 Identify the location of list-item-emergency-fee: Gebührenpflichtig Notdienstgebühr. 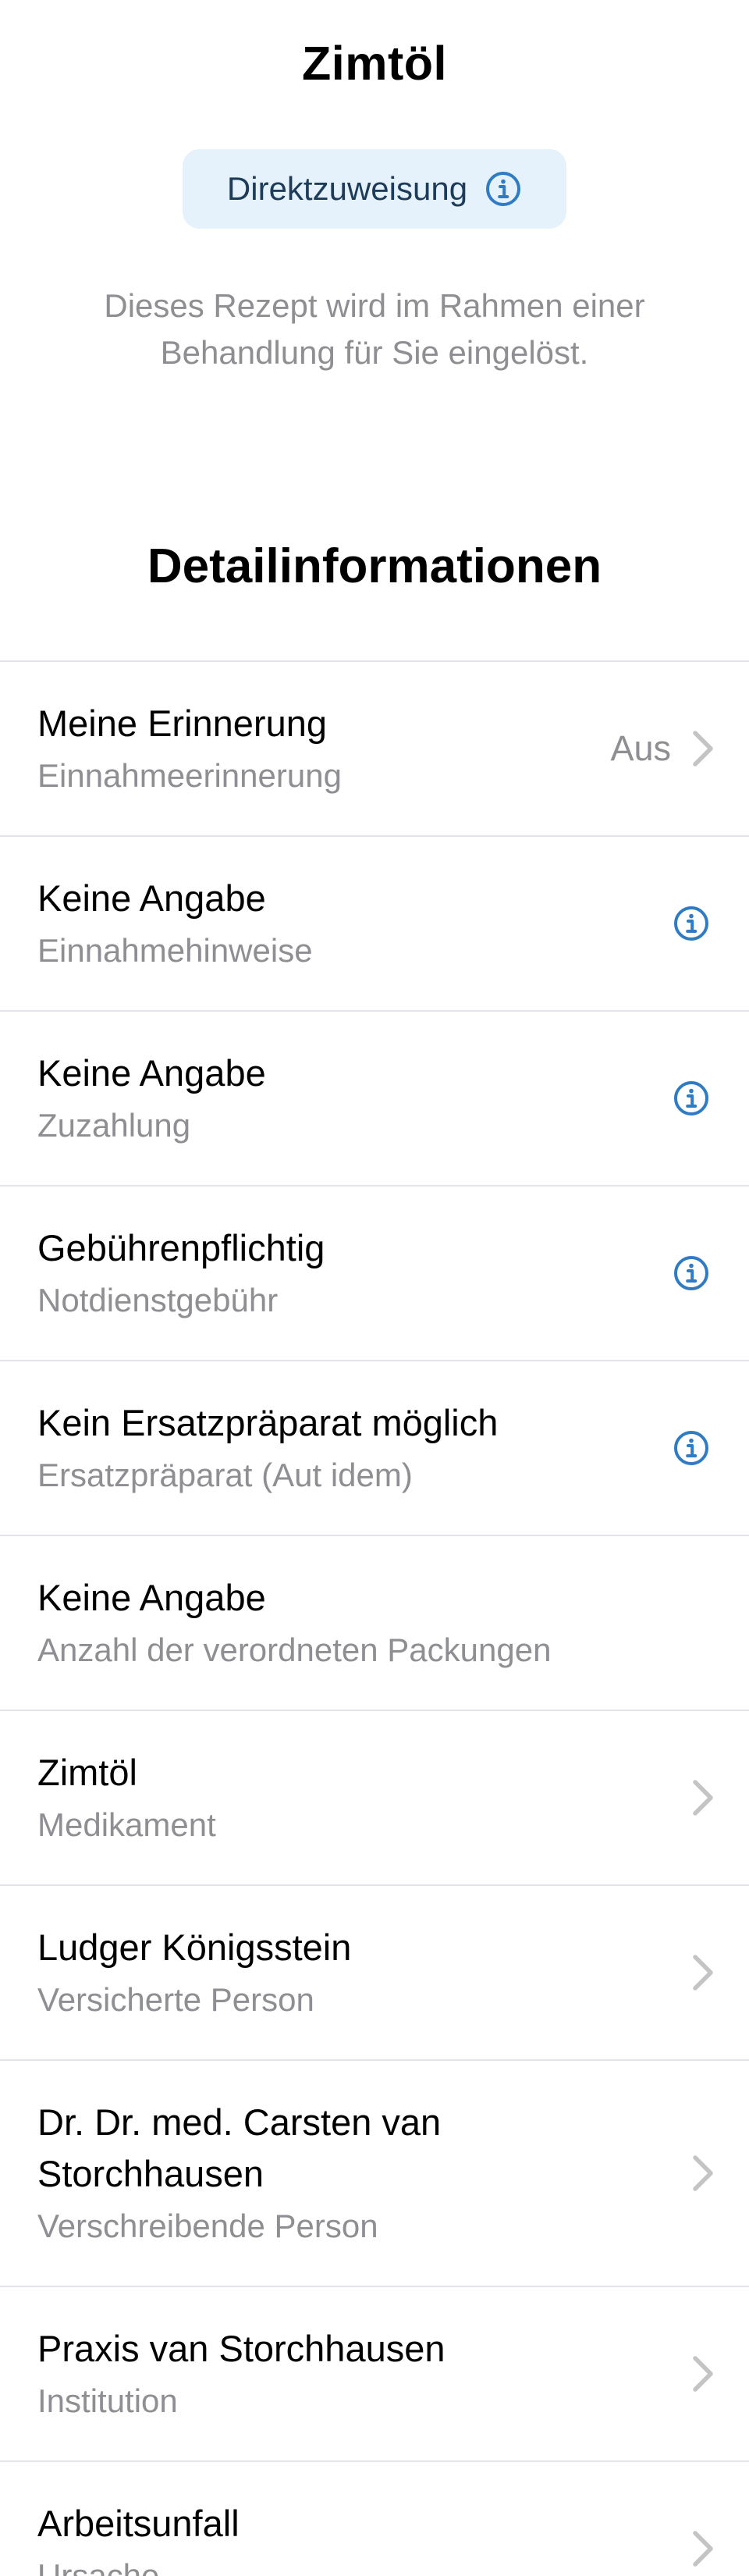
(374, 1274).